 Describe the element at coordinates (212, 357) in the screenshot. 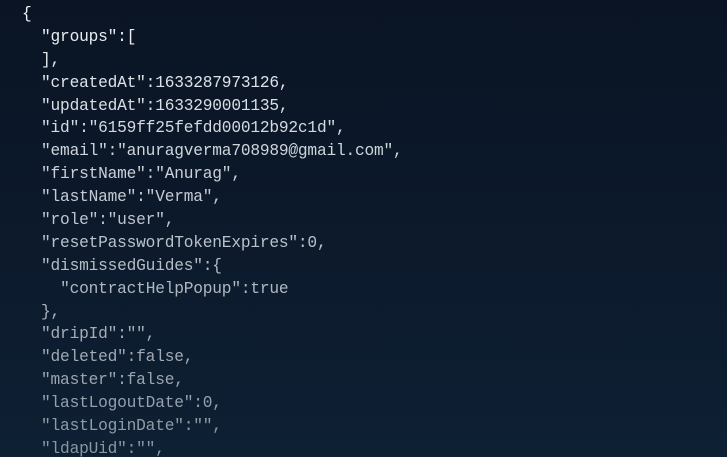

I see `json-line: "deleted":false,` at that location.